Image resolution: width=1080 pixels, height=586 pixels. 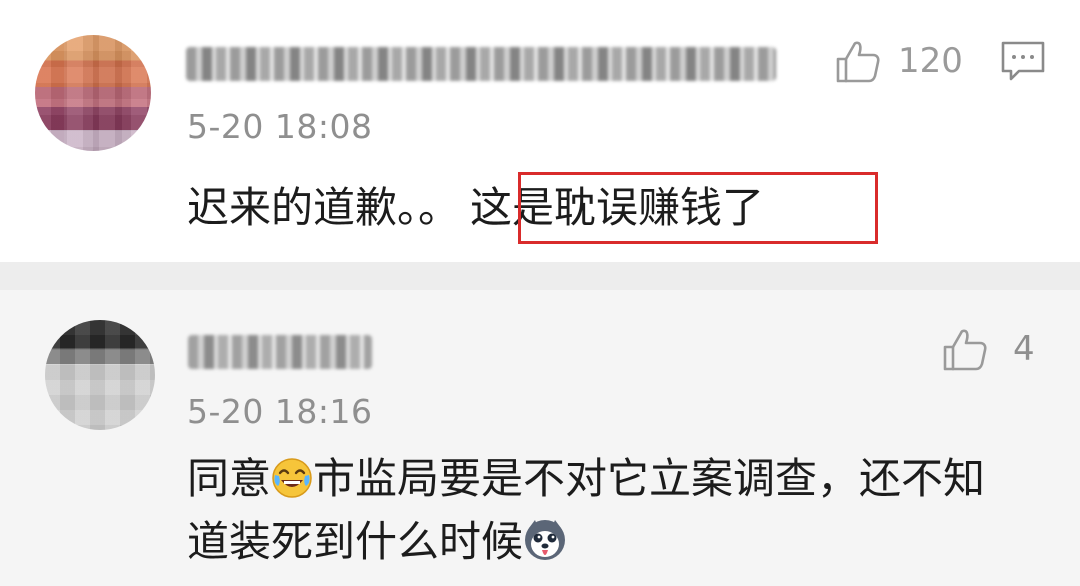 I want to click on like-count: 120, so click(x=930, y=61).